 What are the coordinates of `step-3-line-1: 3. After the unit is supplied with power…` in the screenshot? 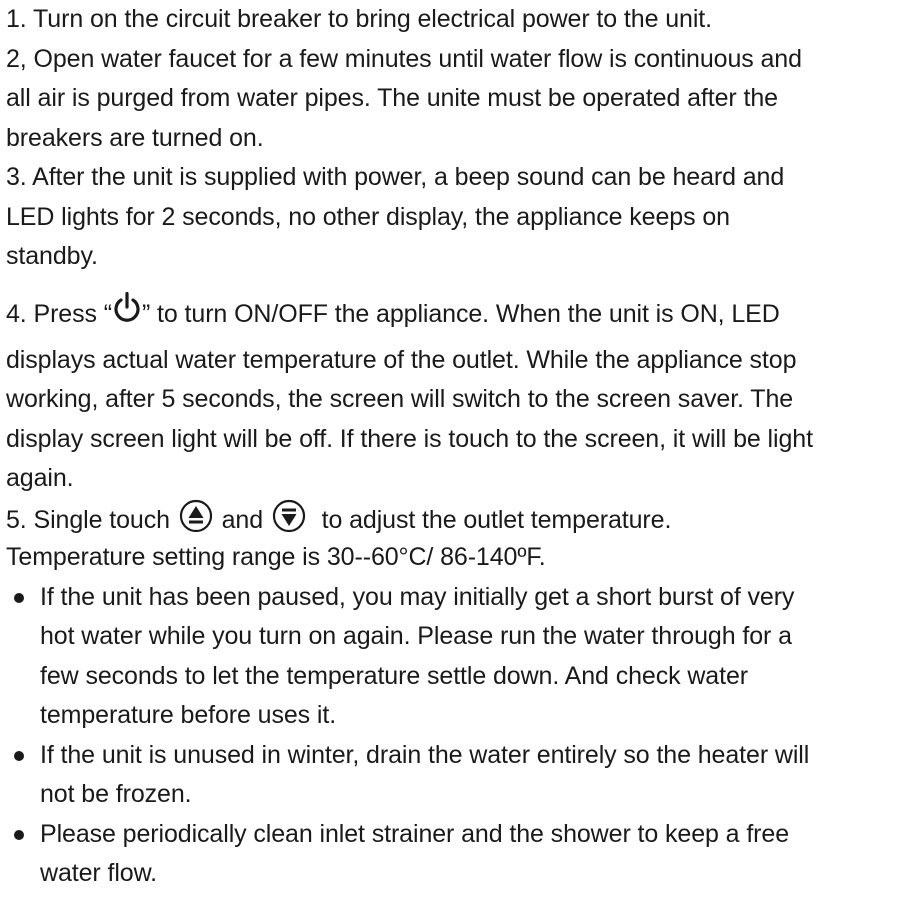 It's located at (395, 177).